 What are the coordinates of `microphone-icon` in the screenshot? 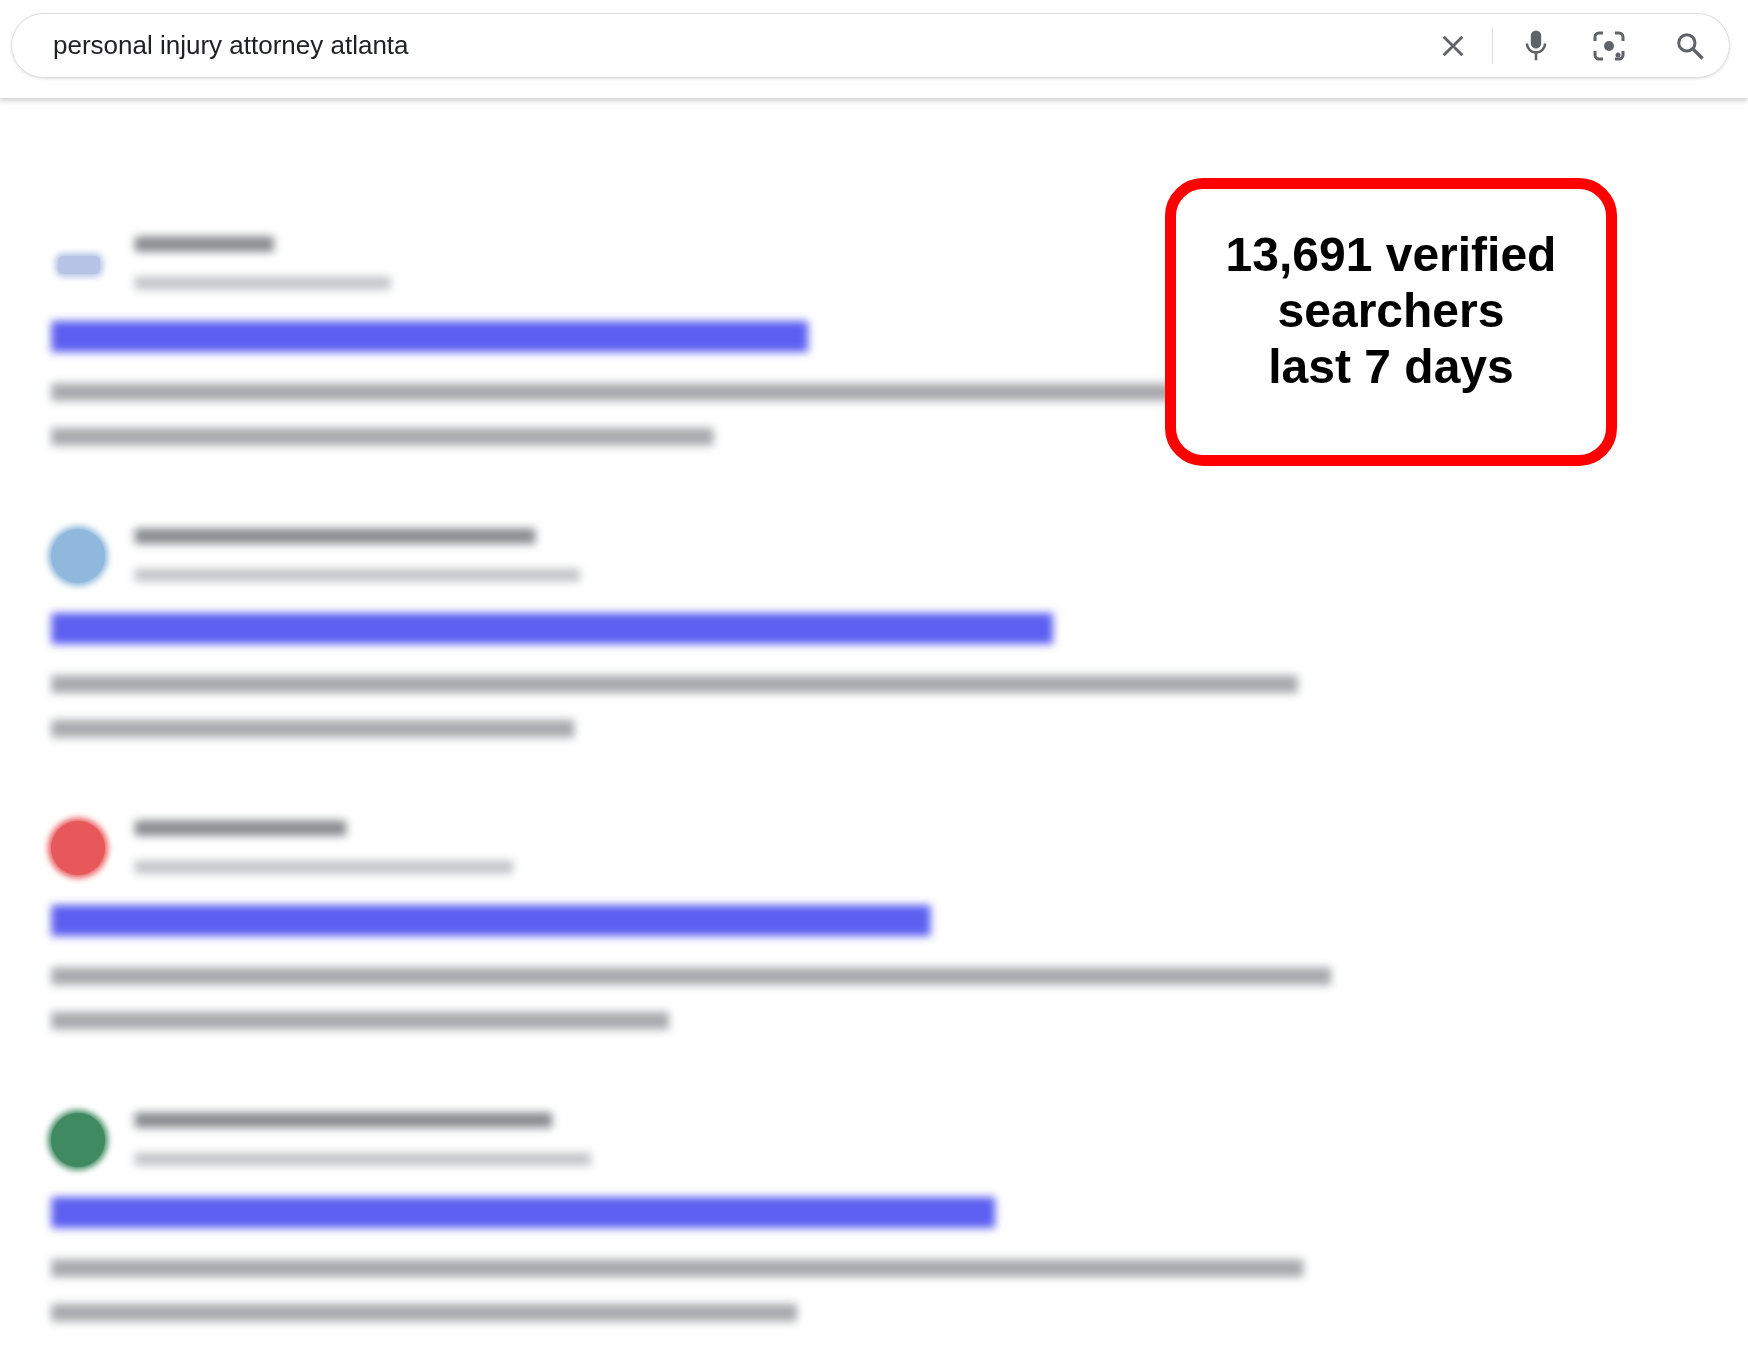 It's located at (1536, 45).